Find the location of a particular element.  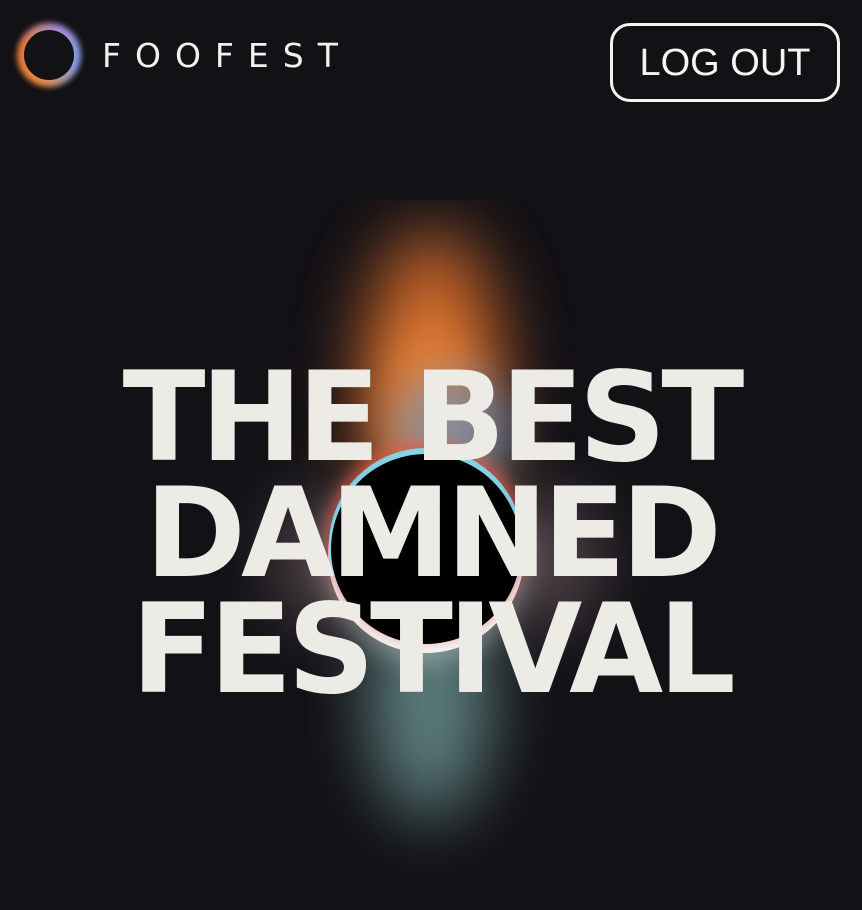

headline-line-2: DAMNED is located at coordinates (433, 534).